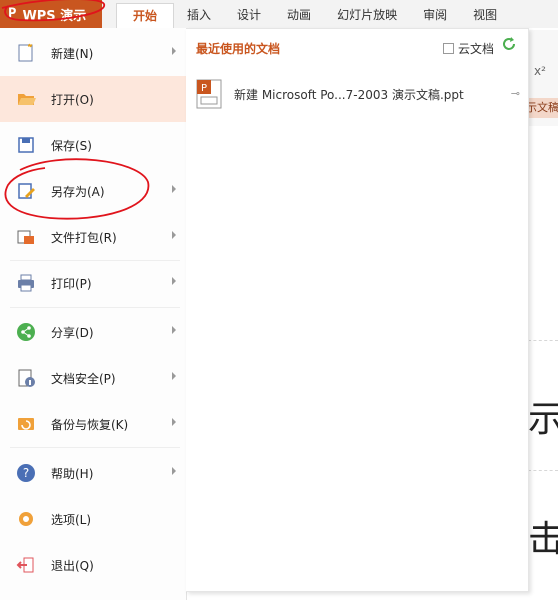 This screenshot has height=600, width=558. What do you see at coordinates (72, 565) in the screenshot?
I see `menu-item-label: 退出(Q)` at bounding box center [72, 565].